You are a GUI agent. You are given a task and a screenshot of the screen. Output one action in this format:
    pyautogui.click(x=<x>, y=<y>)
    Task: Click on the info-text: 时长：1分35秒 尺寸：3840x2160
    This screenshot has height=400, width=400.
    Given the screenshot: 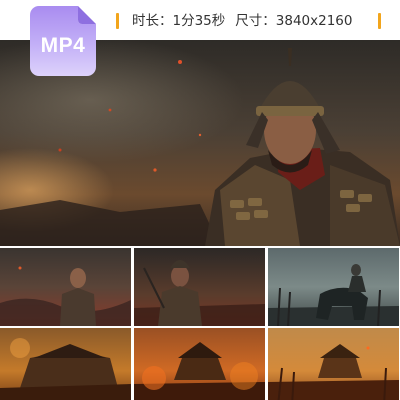 What is the action you would take?
    pyautogui.click(x=247, y=21)
    